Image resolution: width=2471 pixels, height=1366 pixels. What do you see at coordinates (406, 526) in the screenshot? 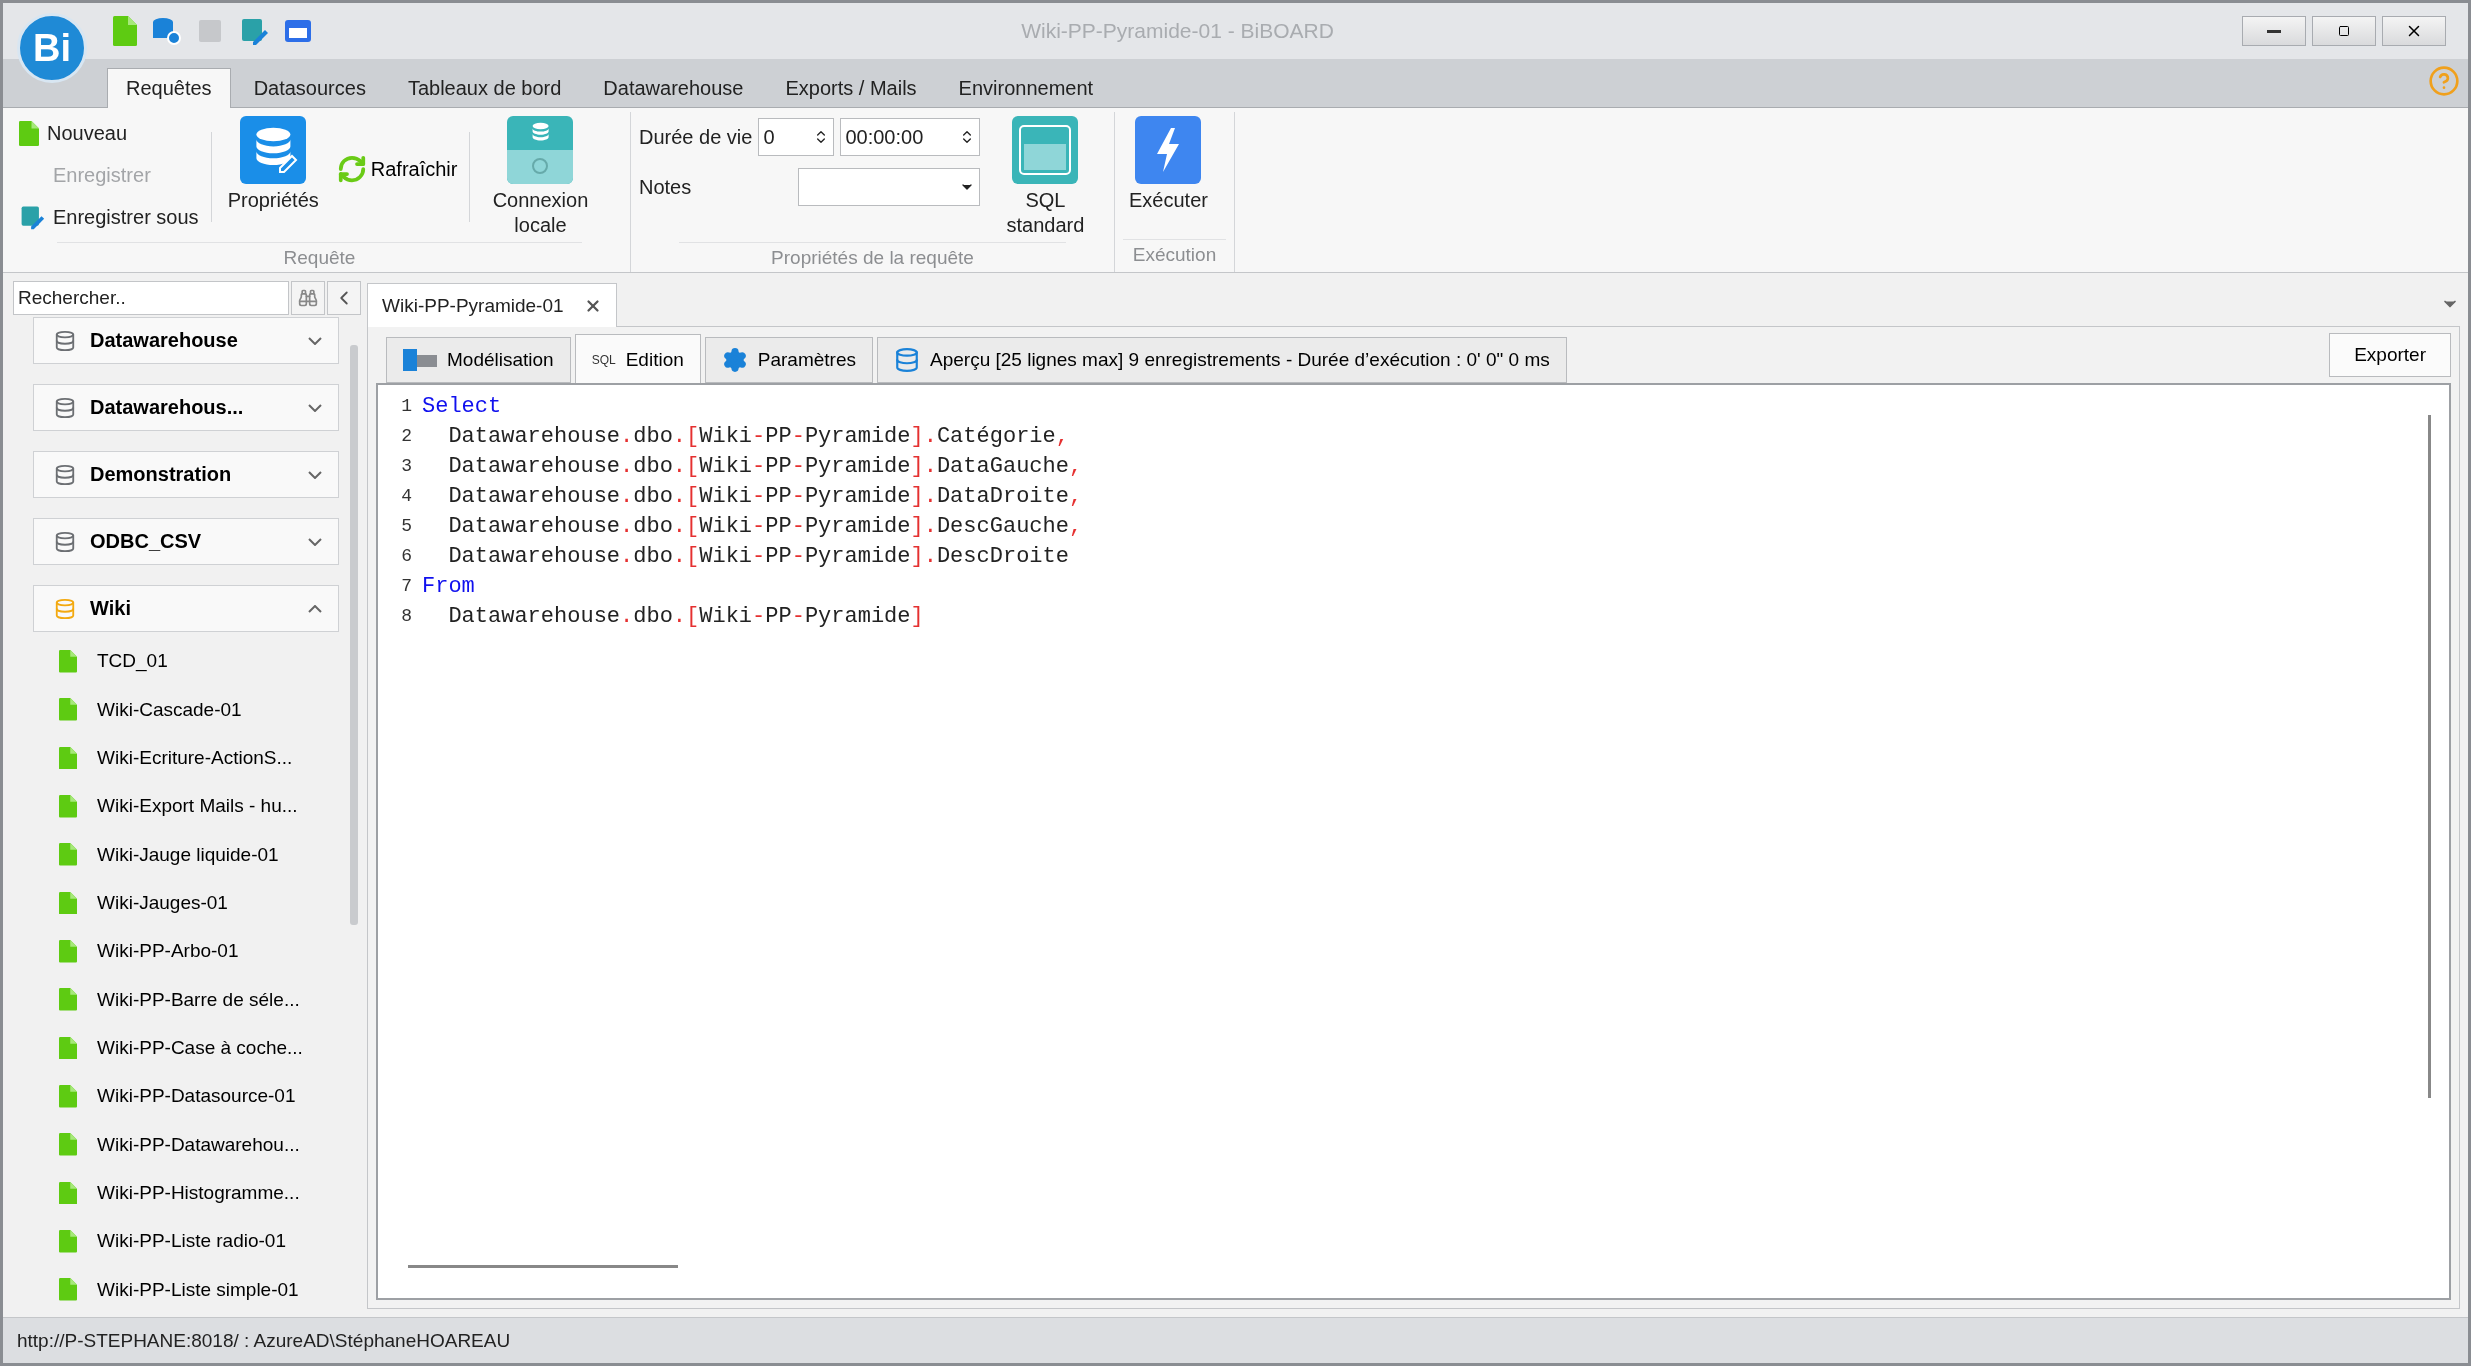
I see `line-number: 5` at bounding box center [406, 526].